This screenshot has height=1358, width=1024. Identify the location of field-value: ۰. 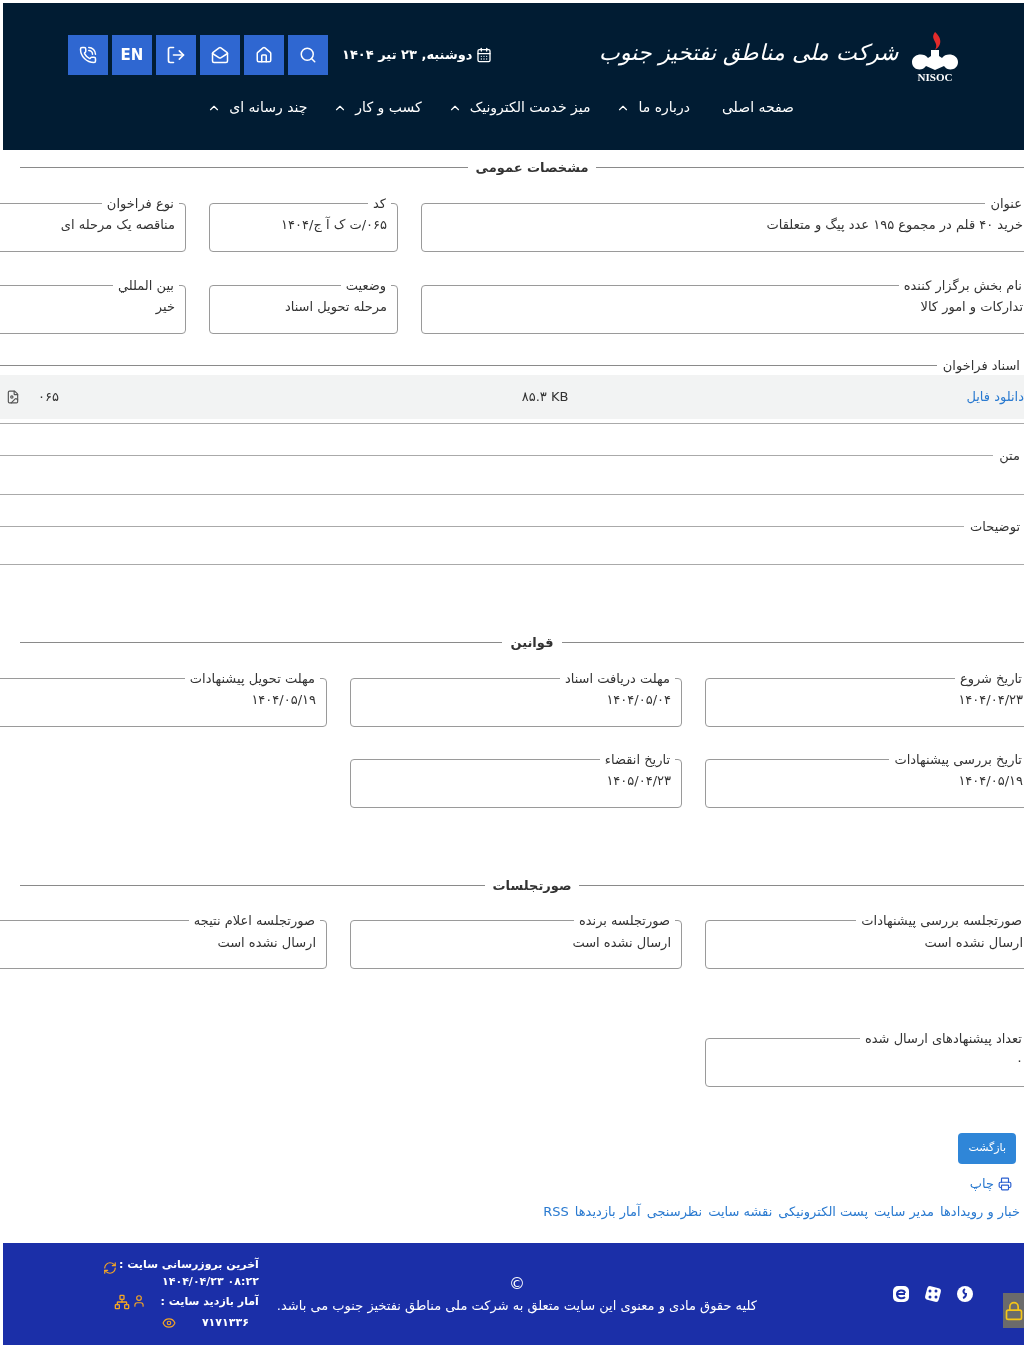
(1019, 1060).